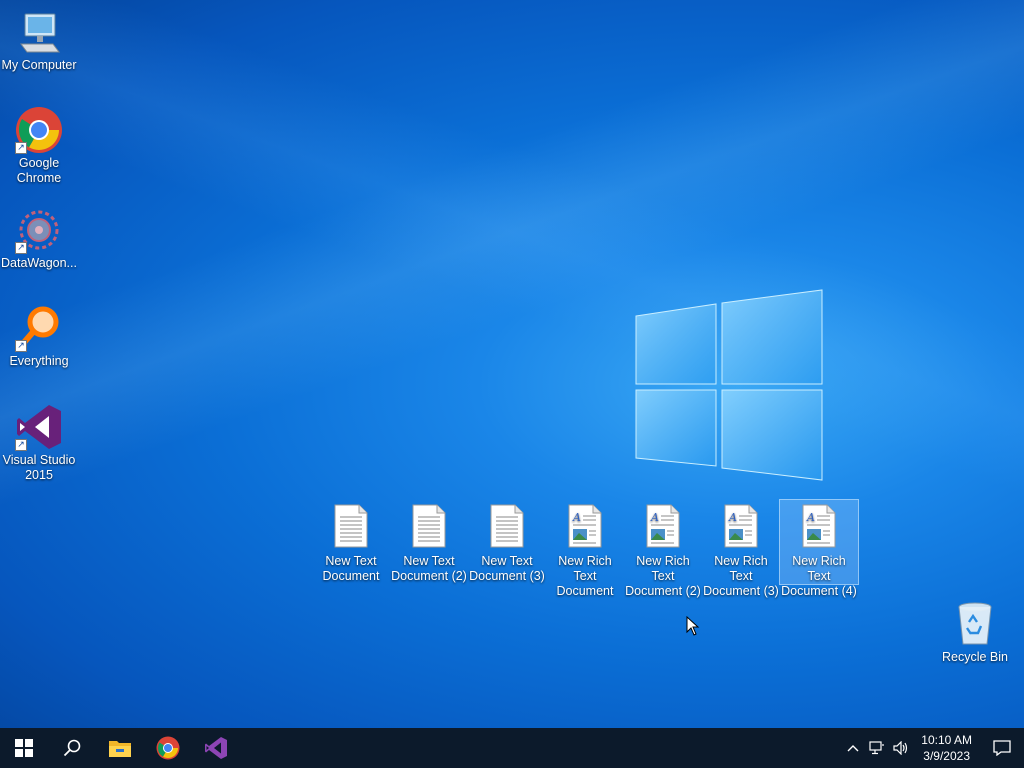  I want to click on chevron-up-icon, so click(853, 748).